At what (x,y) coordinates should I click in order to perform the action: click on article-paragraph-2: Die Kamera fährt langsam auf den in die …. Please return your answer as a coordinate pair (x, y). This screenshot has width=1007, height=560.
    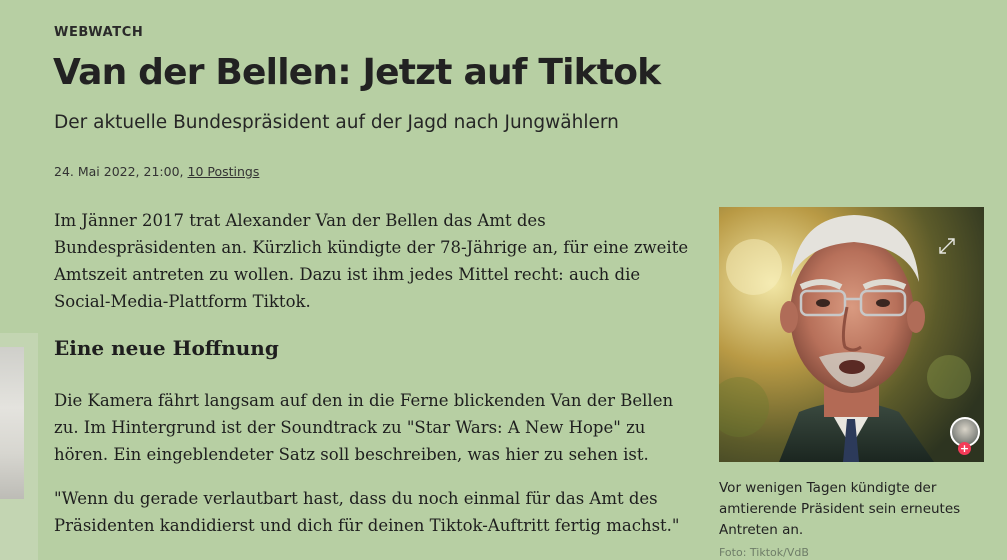
    Looking at the image, I should click on (364, 427).